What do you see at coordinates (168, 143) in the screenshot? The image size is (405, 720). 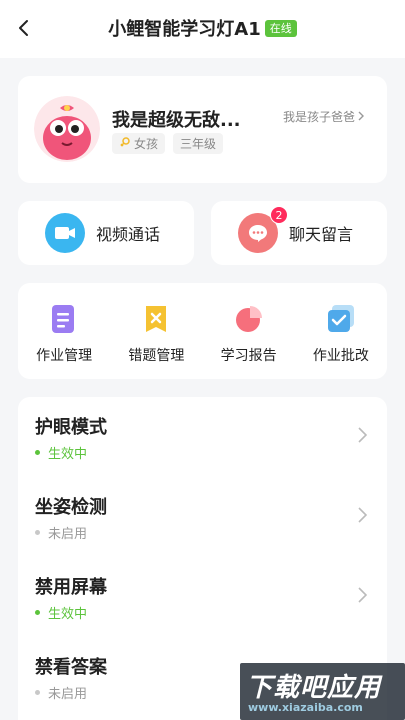 I see `profile-tags: 女孩 三年级` at bounding box center [168, 143].